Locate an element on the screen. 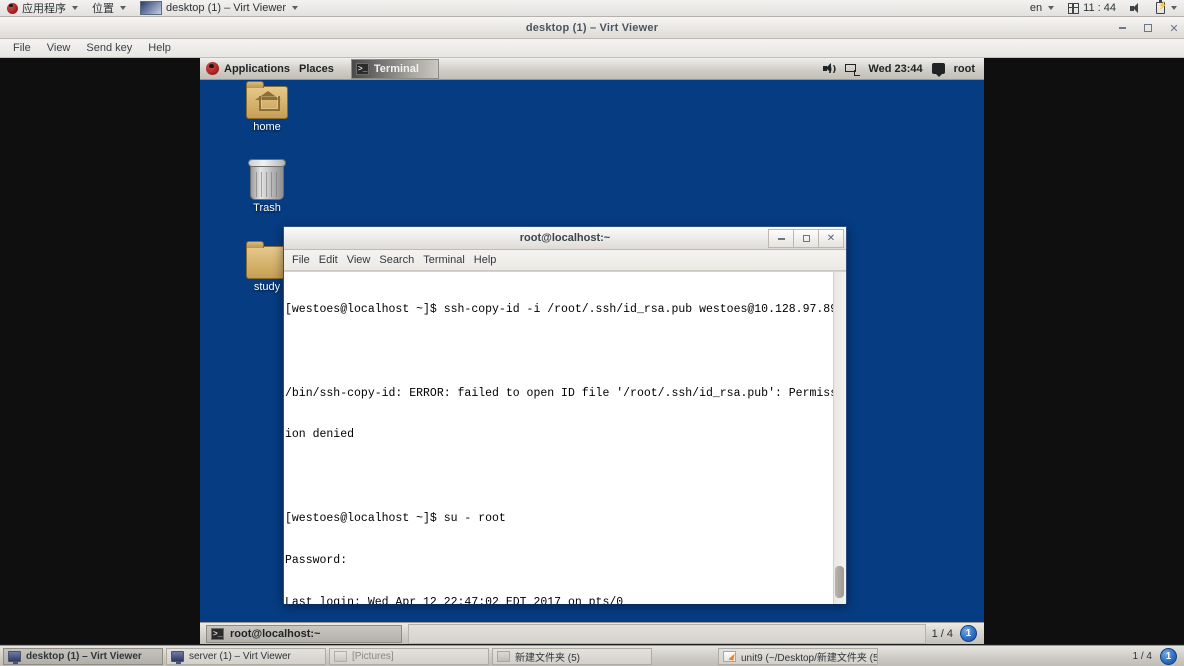  host-applications-menu: 应用程序 is located at coordinates (42, 8).